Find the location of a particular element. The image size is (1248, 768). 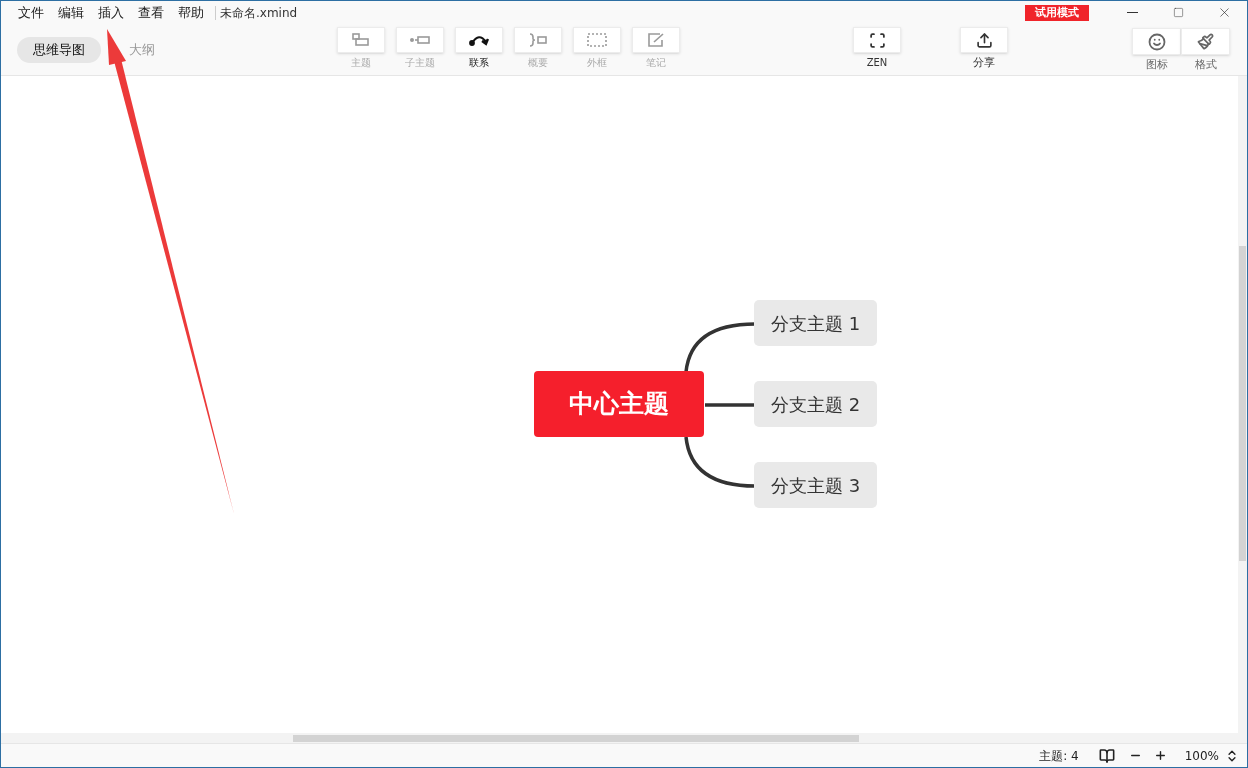

boundary-icon is located at coordinates (597, 40).